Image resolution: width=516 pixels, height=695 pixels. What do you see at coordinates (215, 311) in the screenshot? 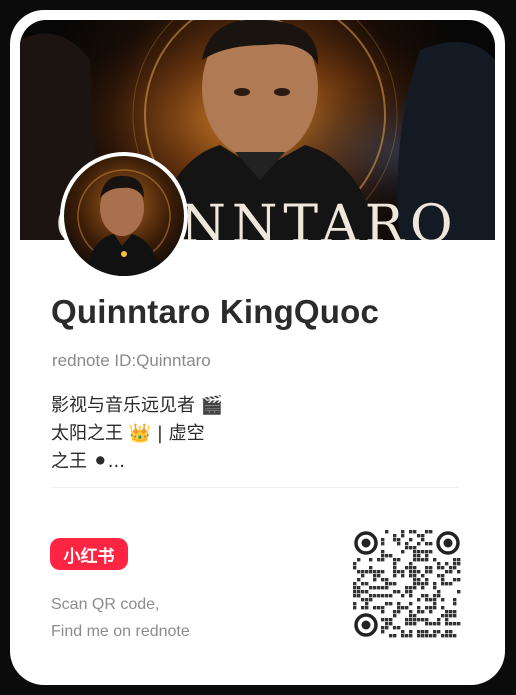
I see `profile-name: Quinntaro KingQuoc` at bounding box center [215, 311].